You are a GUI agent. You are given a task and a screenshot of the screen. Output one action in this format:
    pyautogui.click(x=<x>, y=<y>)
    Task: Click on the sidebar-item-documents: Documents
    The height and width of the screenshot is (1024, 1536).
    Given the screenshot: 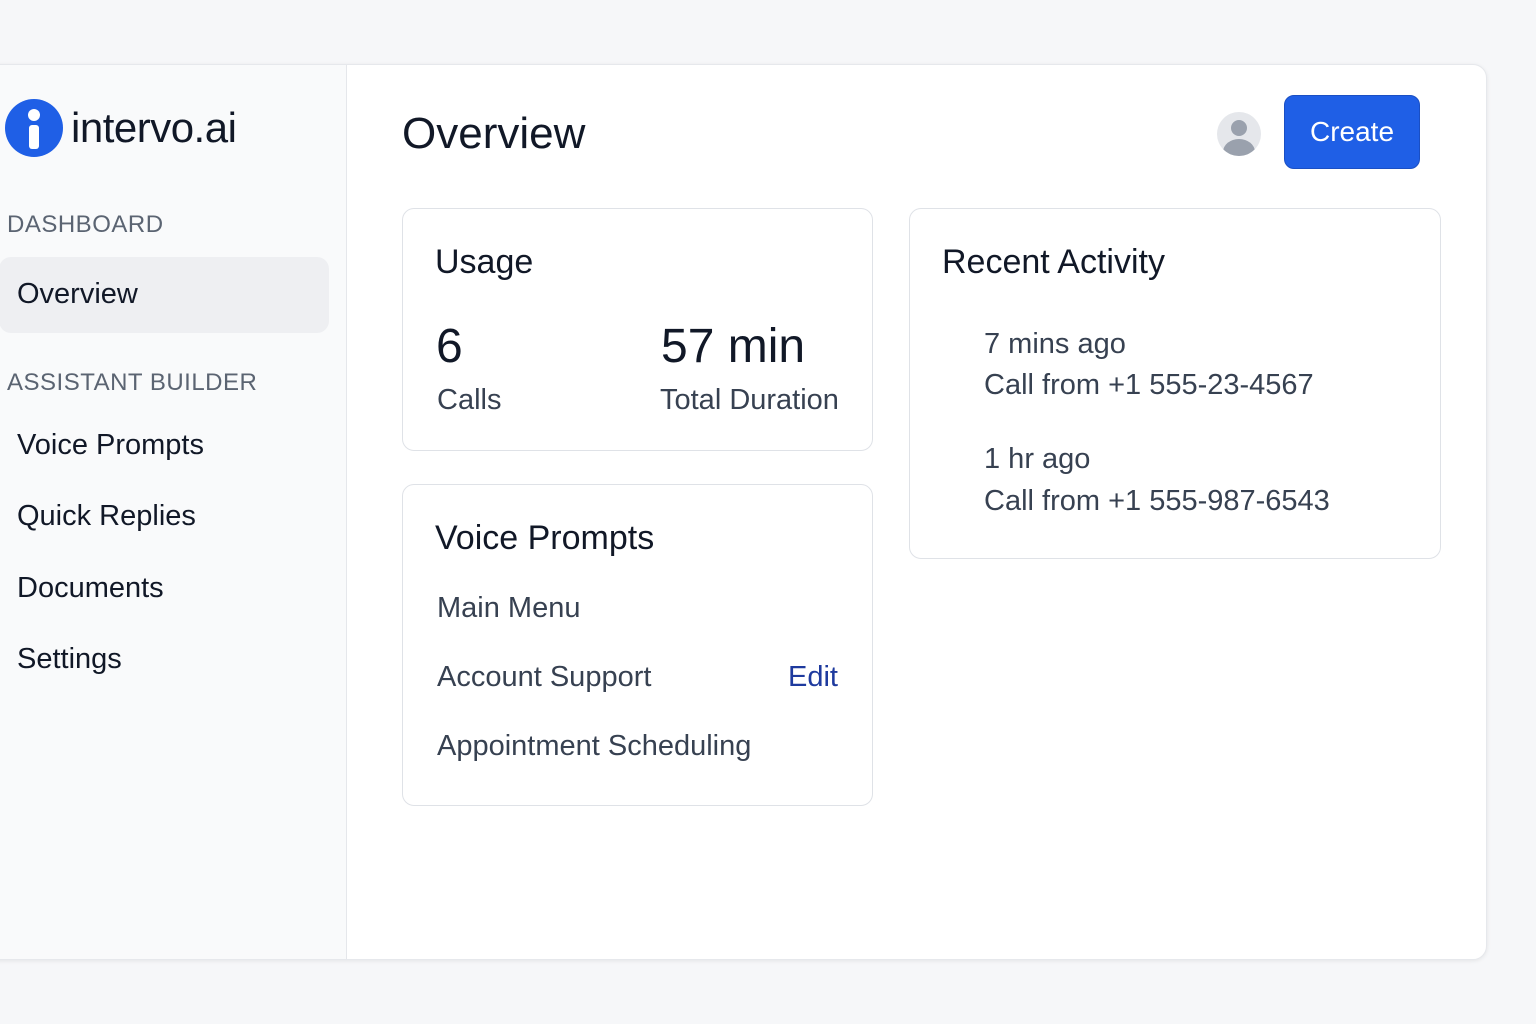 What is the action you would take?
    pyautogui.click(x=90, y=588)
    